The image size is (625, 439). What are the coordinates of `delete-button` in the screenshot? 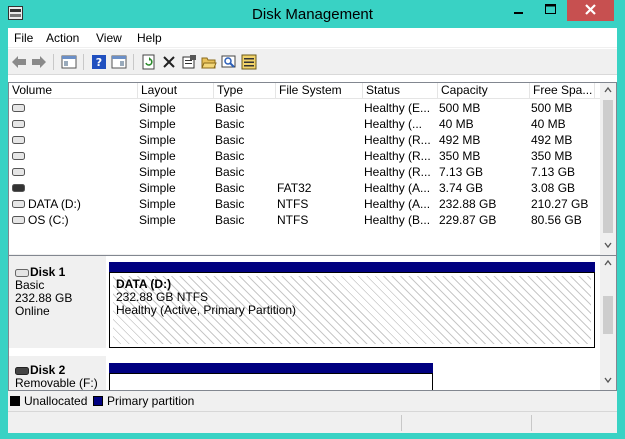 It's located at (169, 62).